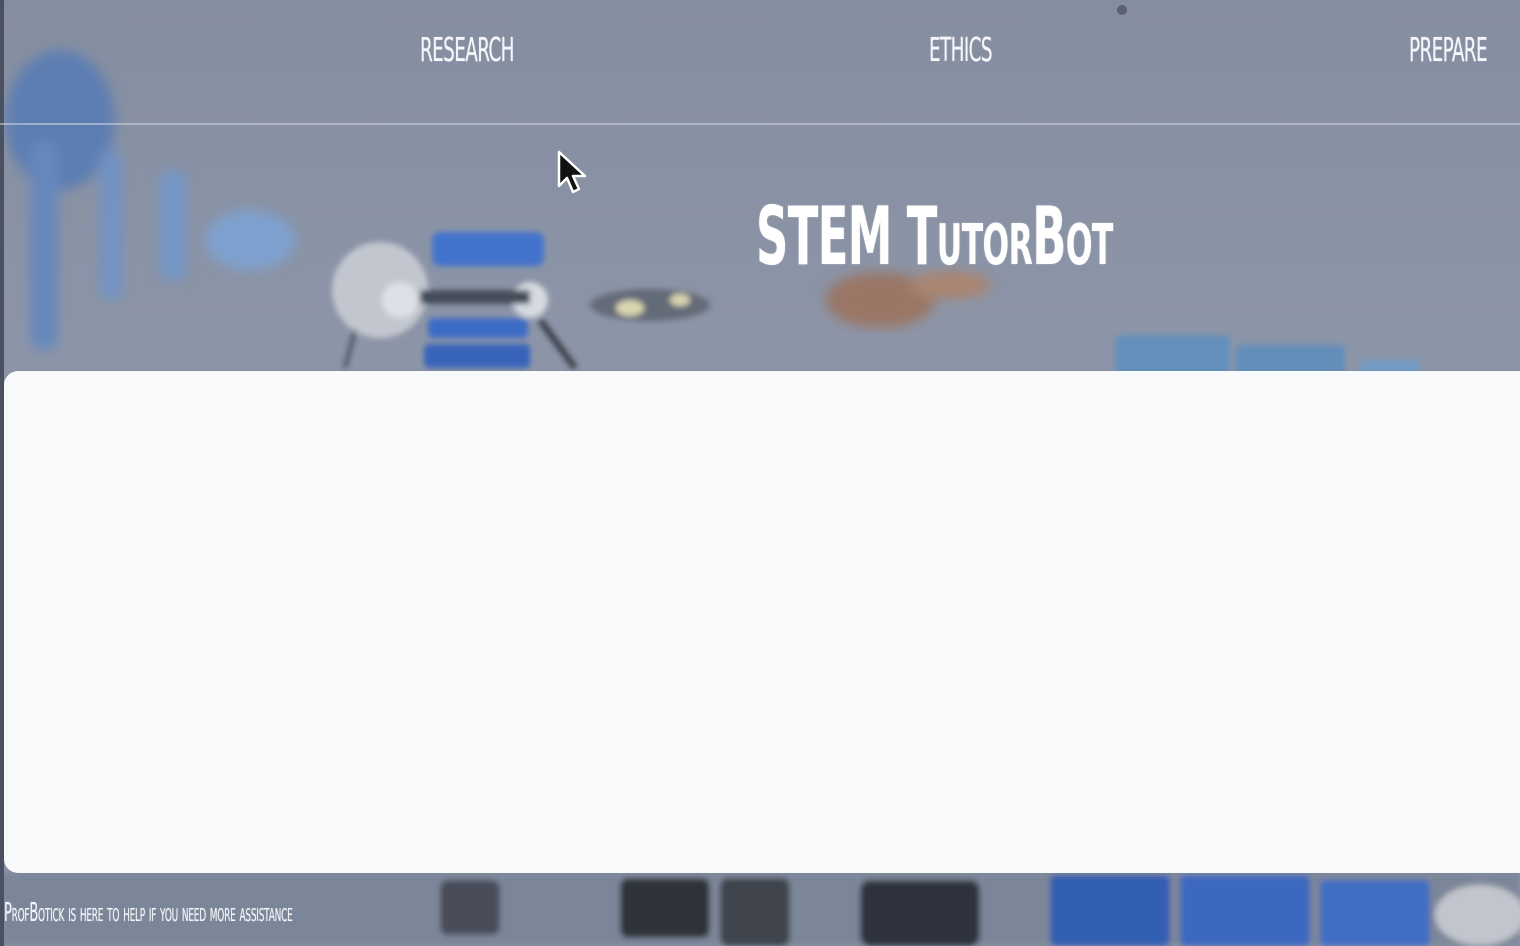 The width and height of the screenshot is (1520, 946). I want to click on top-navigation: RESEARCH ETHICS PREPARE, so click(760, 62).